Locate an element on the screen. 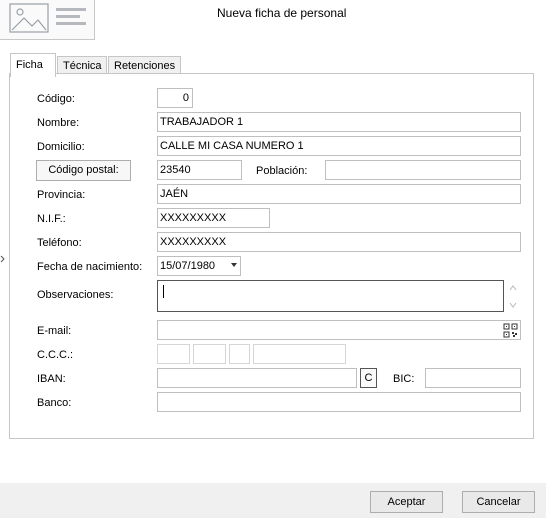 This screenshot has height=518, width=546. cancelar-button: Cancelar is located at coordinates (498, 502).